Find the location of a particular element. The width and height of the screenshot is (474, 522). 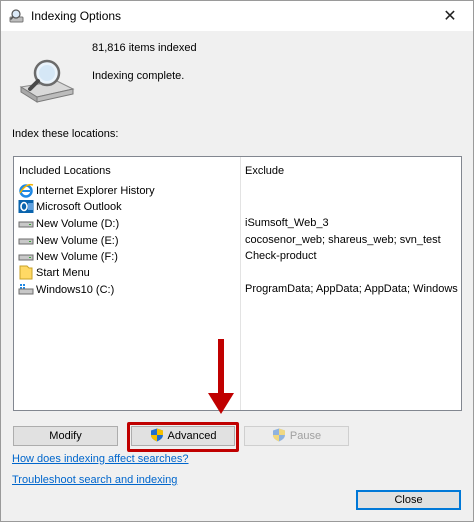

location-label: Microsoft Outlook is located at coordinates (79, 206).